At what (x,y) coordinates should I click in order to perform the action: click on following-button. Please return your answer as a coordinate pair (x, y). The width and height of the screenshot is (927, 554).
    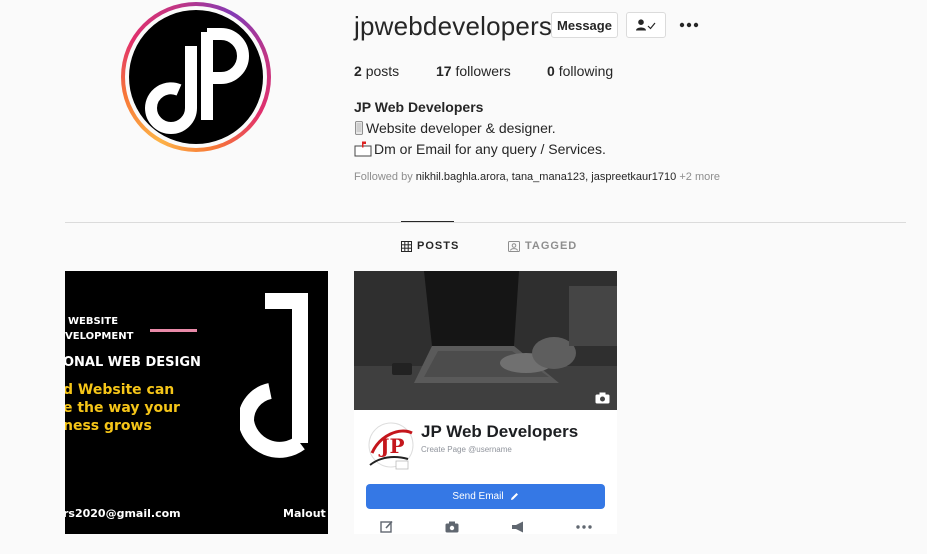
    Looking at the image, I should click on (646, 25).